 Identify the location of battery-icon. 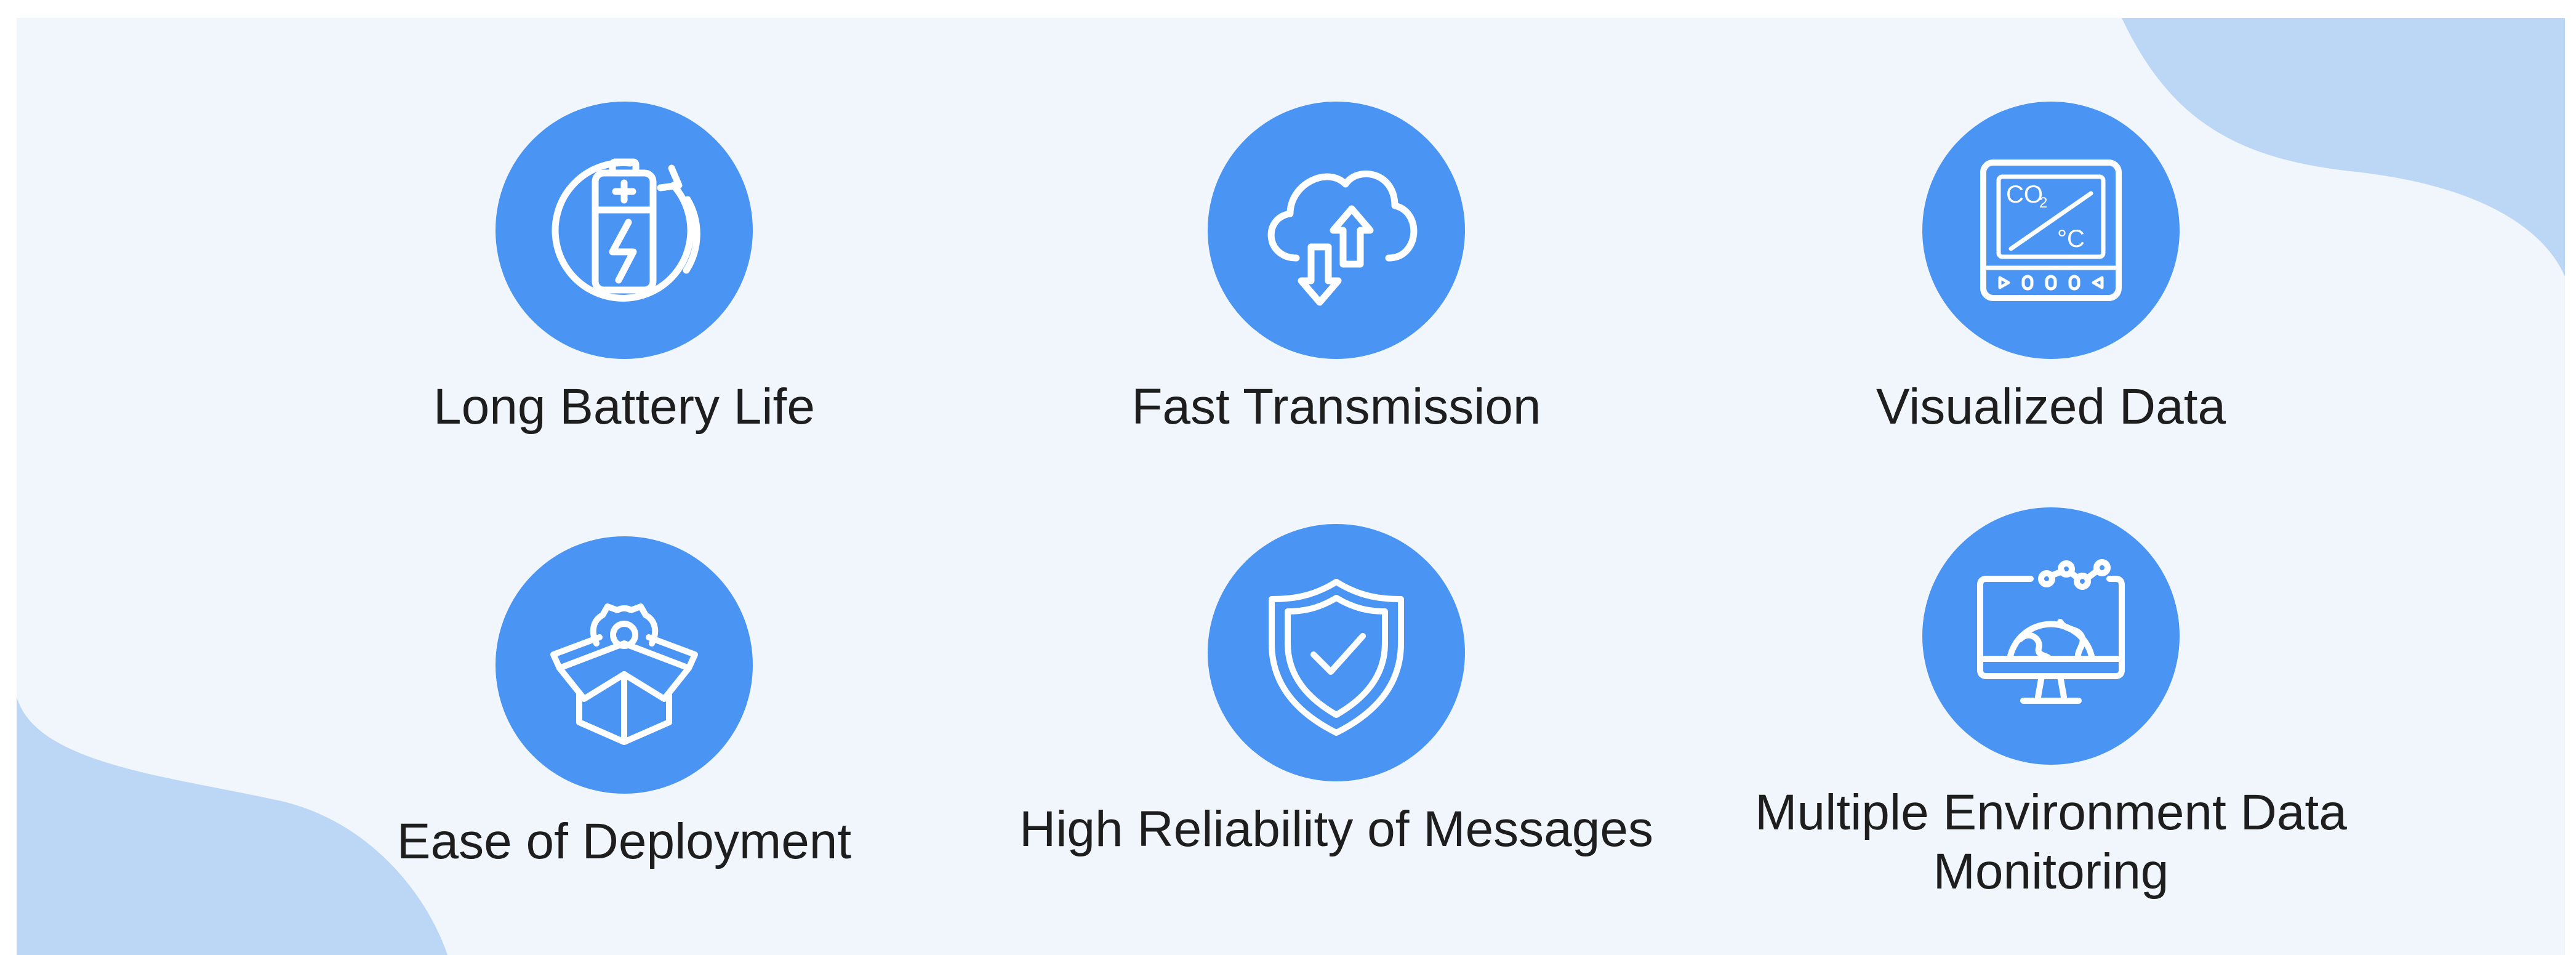
(626, 230).